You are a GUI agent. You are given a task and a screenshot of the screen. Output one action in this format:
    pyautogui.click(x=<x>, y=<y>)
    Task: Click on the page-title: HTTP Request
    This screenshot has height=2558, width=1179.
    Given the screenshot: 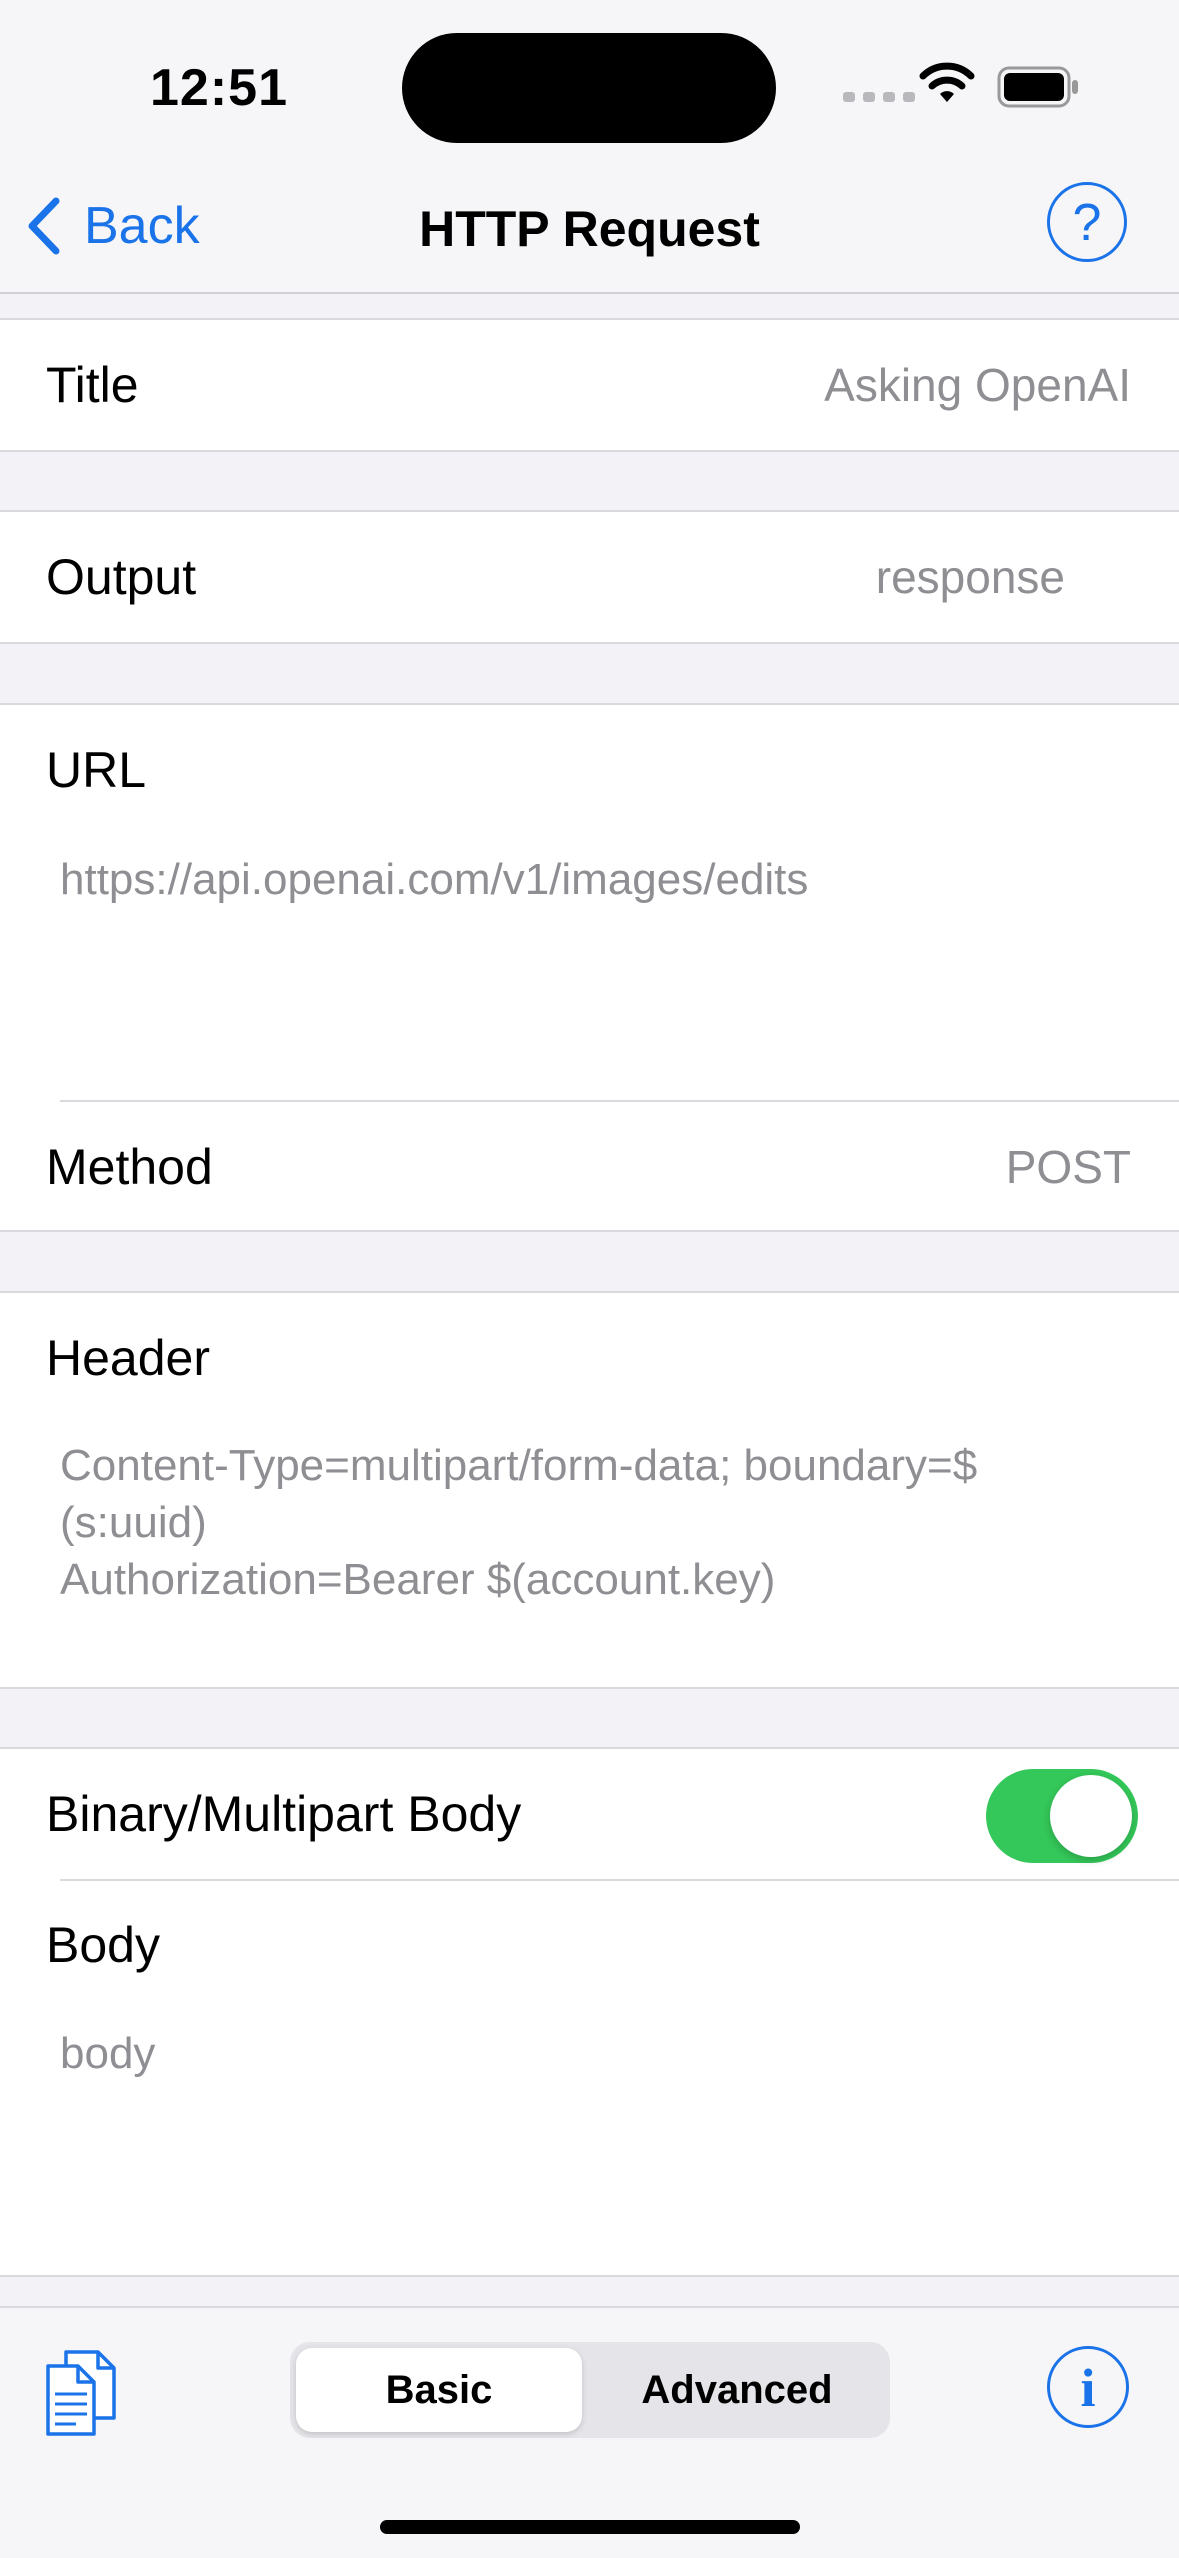 What is the action you would take?
    pyautogui.click(x=589, y=229)
    